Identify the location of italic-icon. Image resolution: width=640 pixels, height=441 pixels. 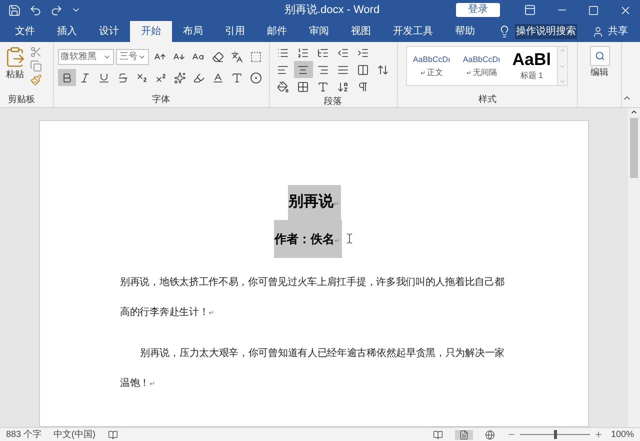
(85, 78).